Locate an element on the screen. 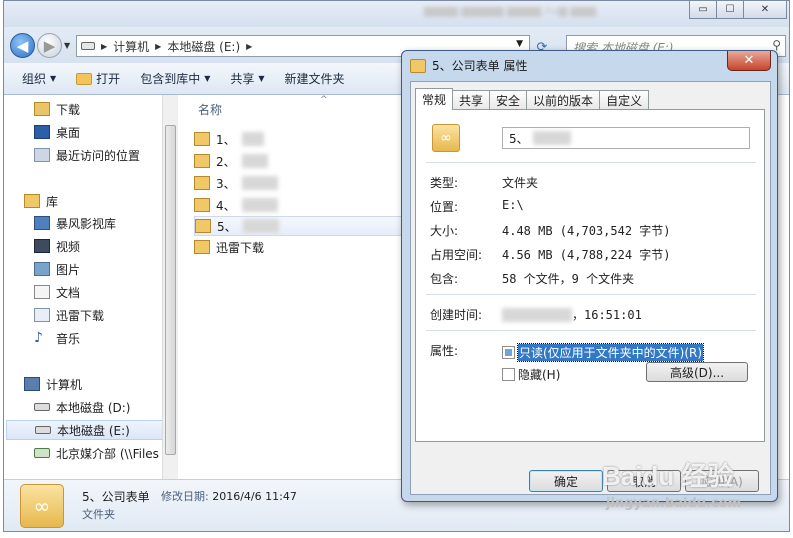 This screenshot has height=538, width=793. open-label: 打开 is located at coordinates (108, 79).